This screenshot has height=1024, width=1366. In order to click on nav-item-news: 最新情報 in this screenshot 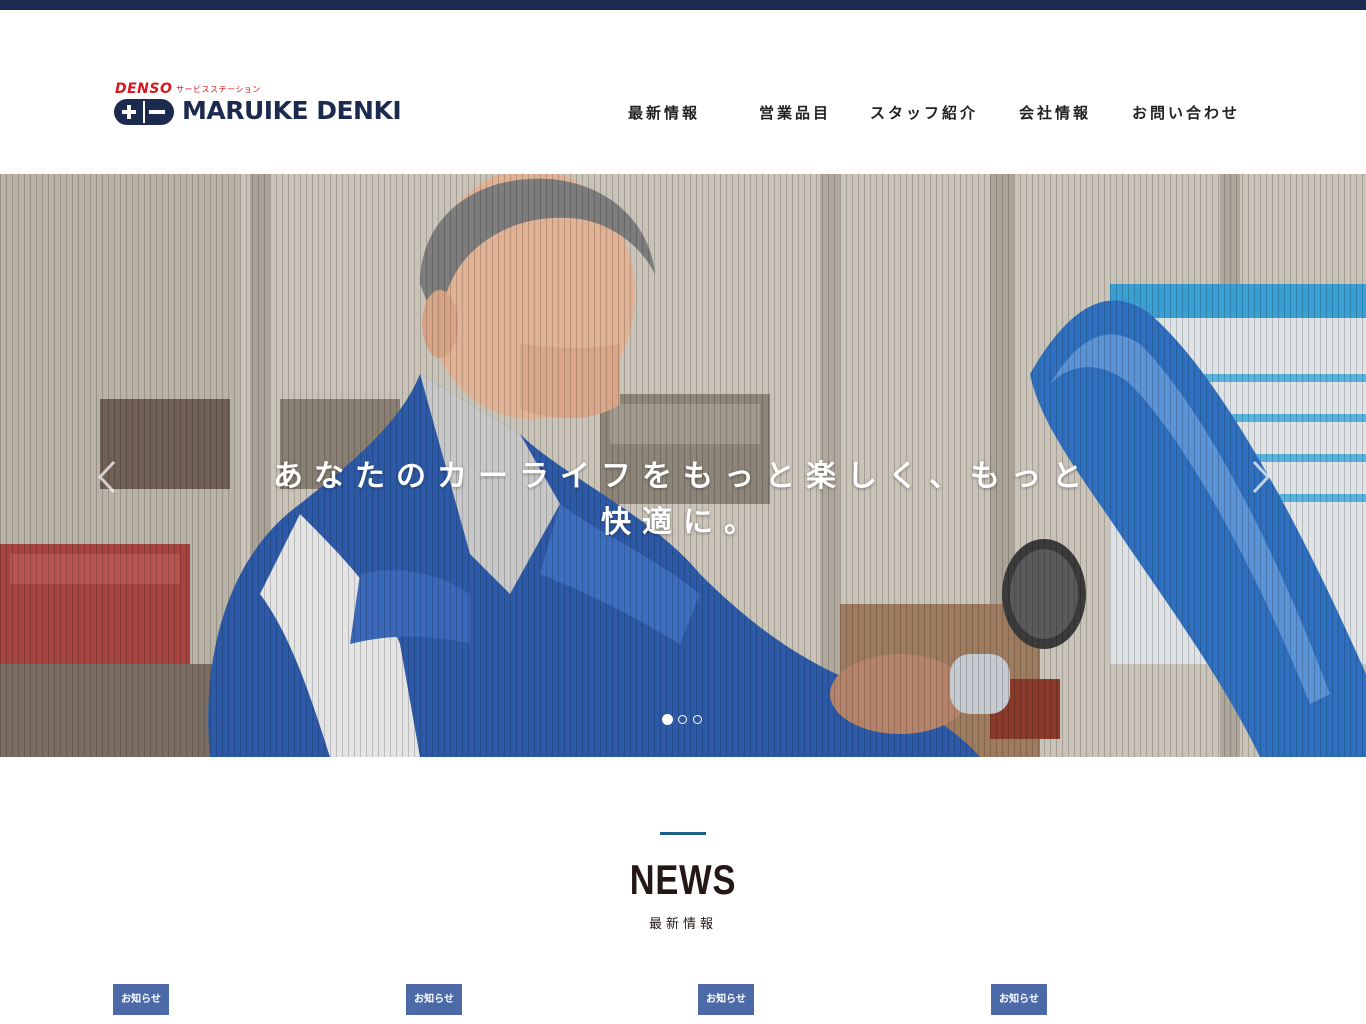, I will do `click(664, 112)`.